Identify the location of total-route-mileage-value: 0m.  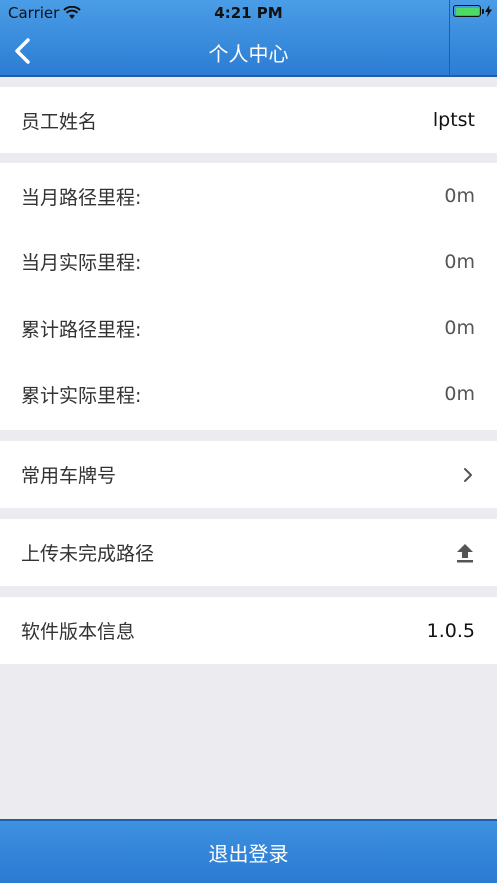
(459, 328).